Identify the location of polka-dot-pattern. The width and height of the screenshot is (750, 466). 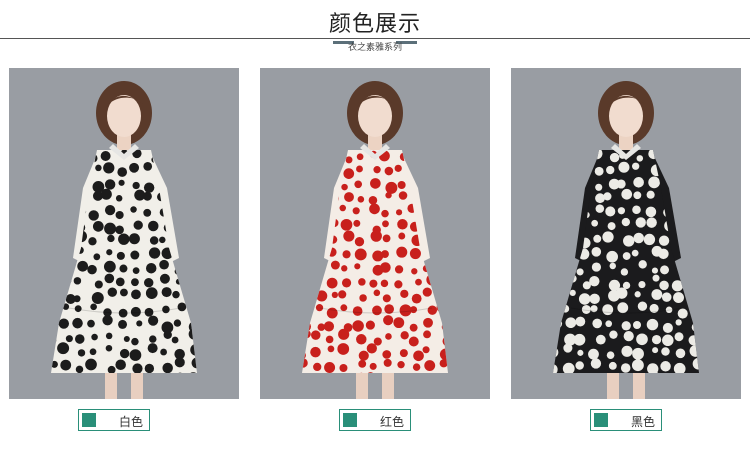
(124, 261).